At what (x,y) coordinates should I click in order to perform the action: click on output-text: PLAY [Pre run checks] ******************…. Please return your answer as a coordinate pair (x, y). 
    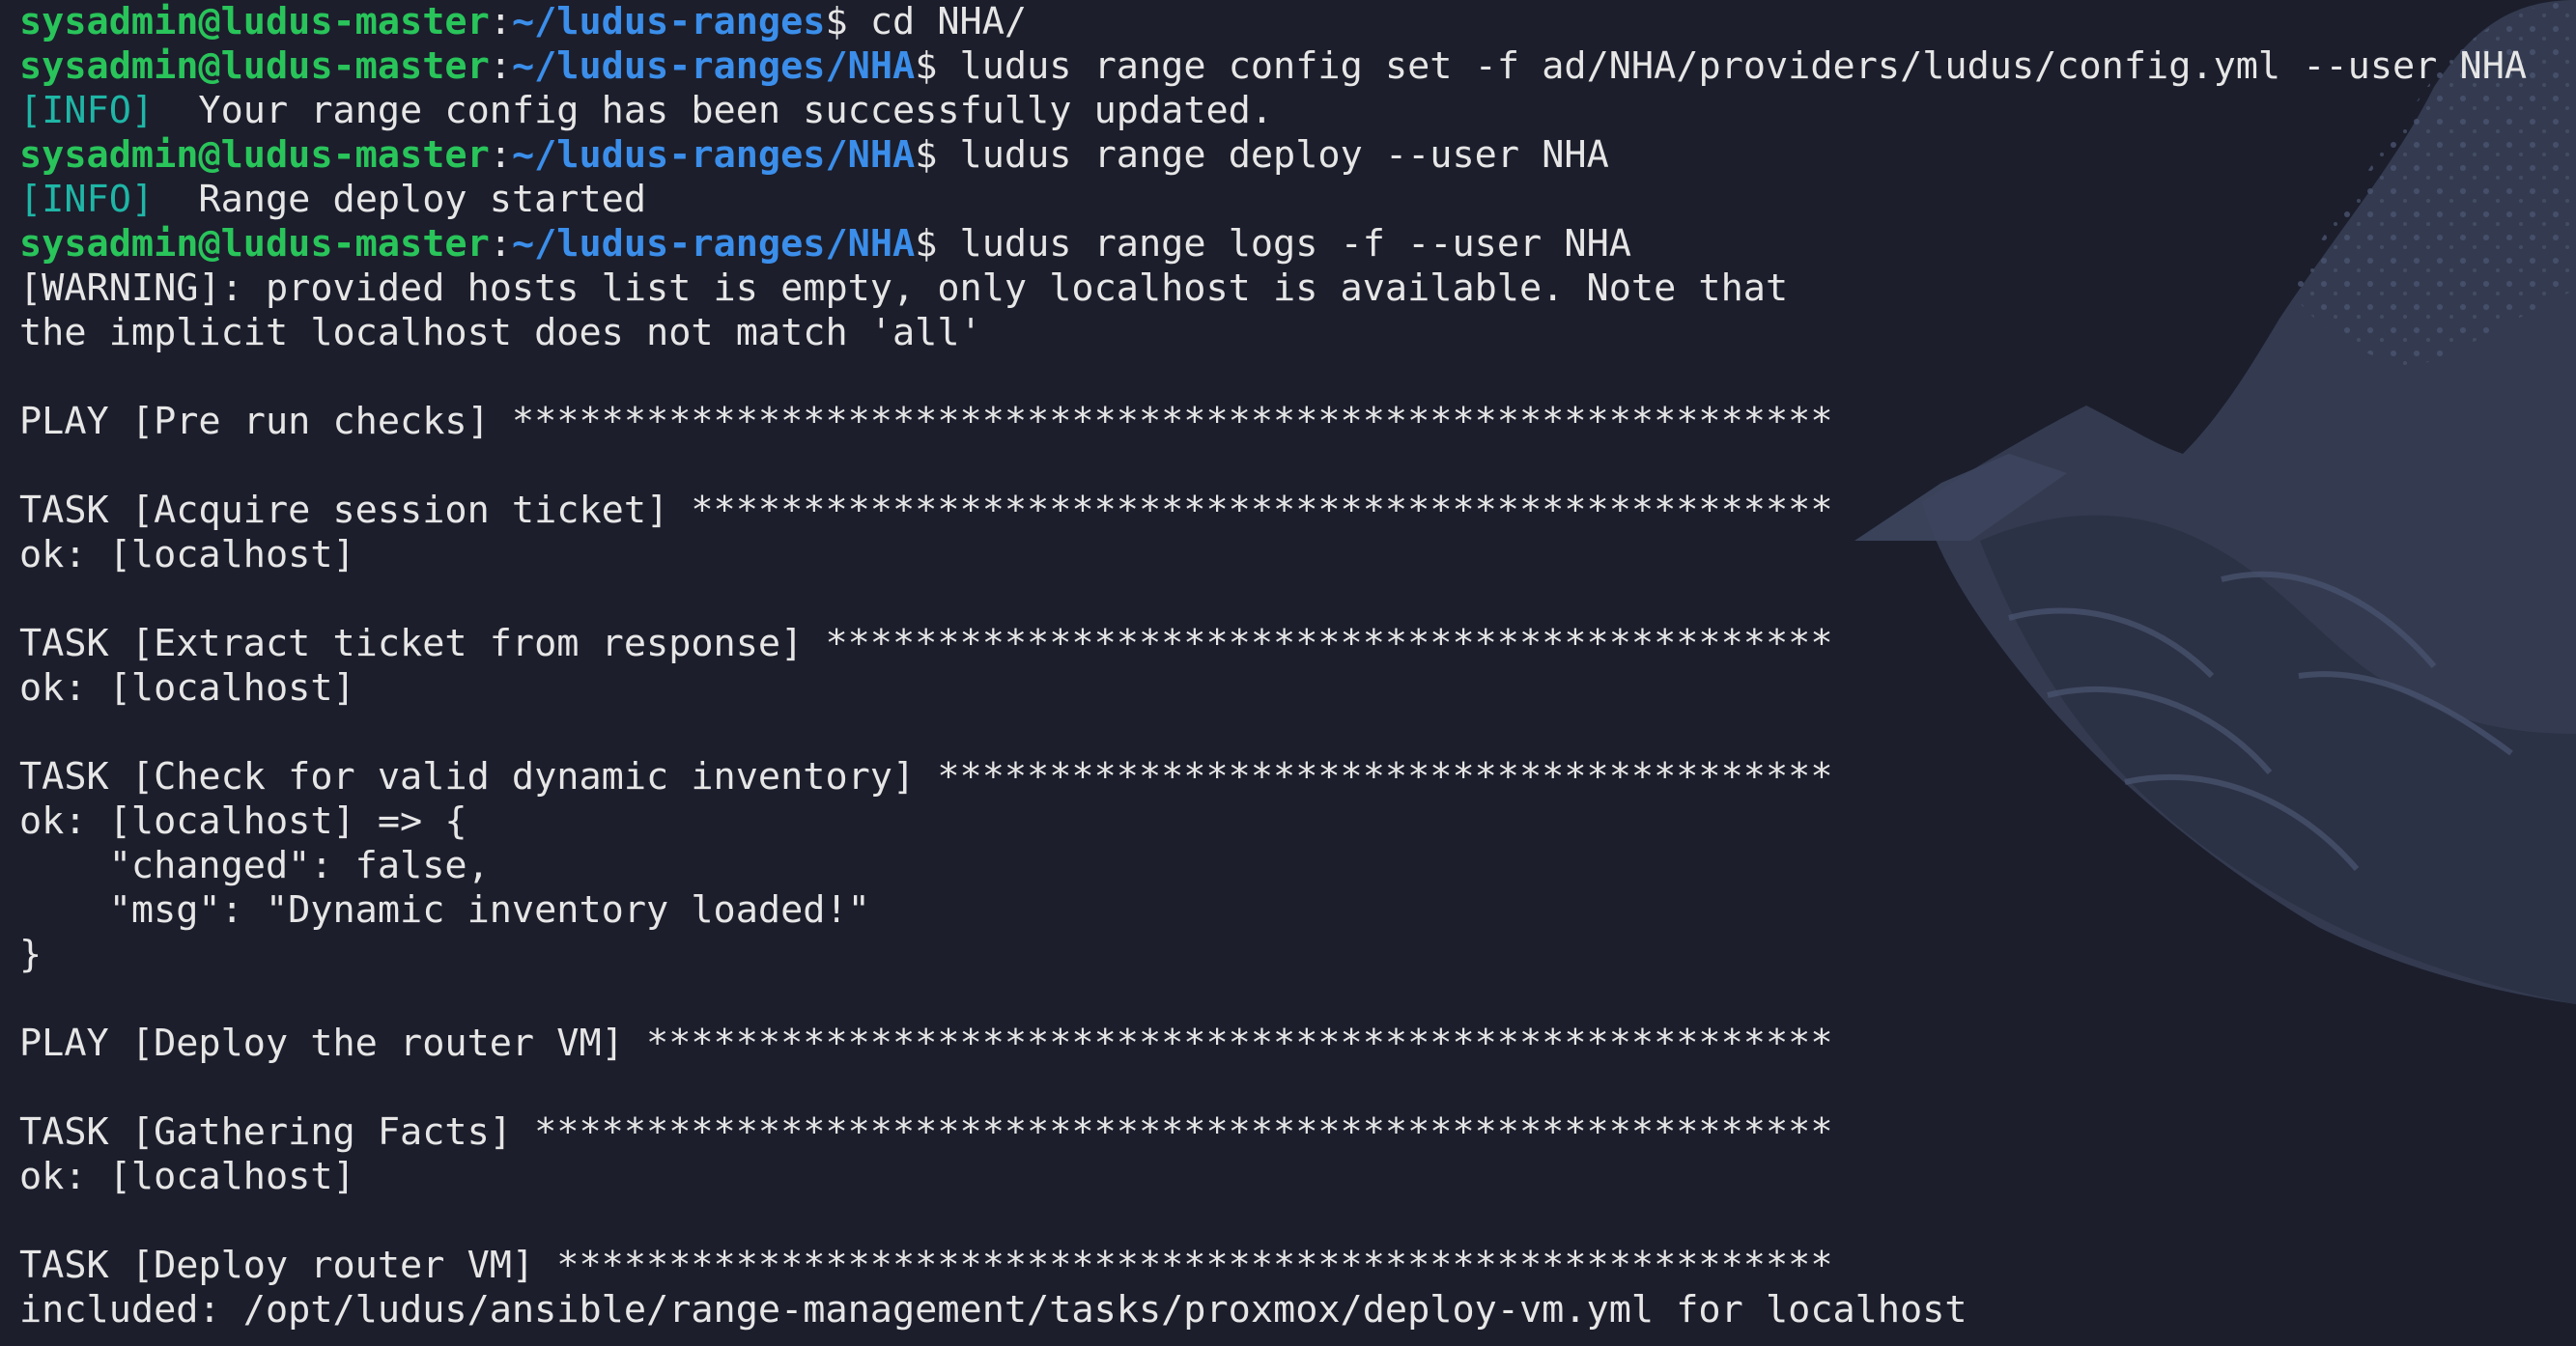
    Looking at the image, I should click on (926, 421).